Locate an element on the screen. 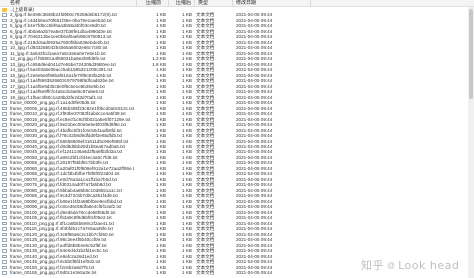 The width and height of the screenshot is (474, 278). column-packed: 压缩前 is located at coordinates (153, 3).